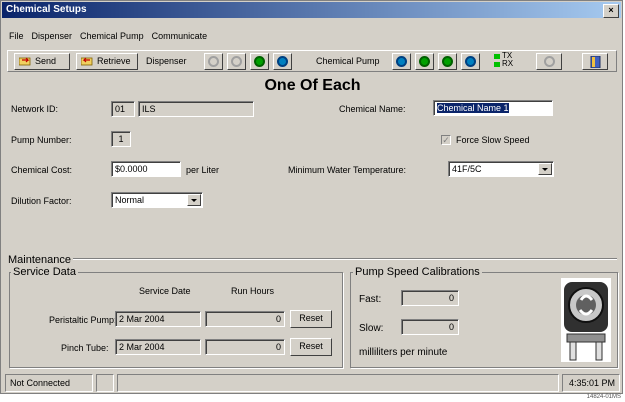  Describe the element at coordinates (158, 319) in the screenshot. I see `peristaltic-service-date: 2 Mar 2004` at that location.